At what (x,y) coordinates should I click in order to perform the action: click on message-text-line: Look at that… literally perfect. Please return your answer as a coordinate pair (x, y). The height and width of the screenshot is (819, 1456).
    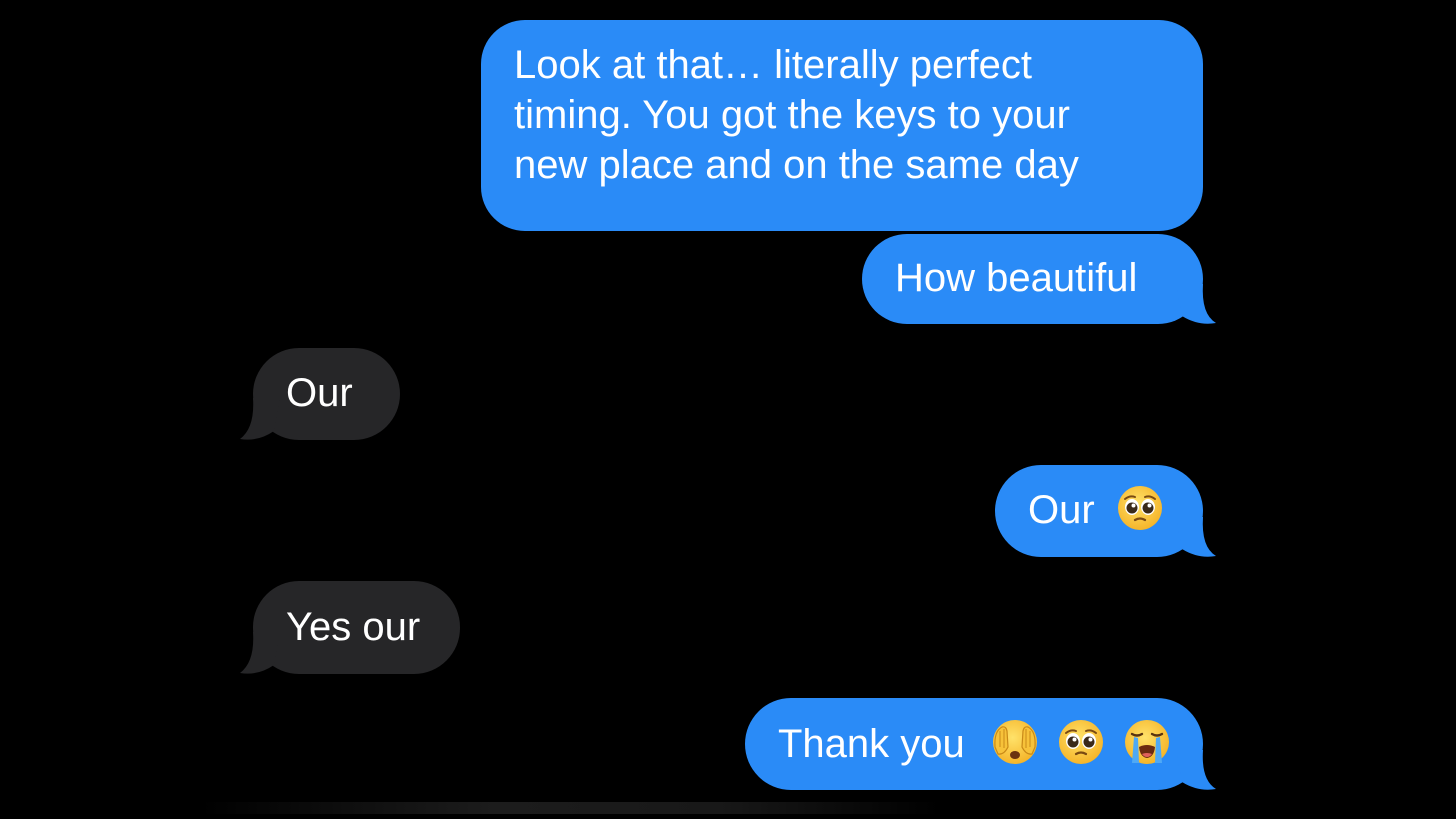
    Looking at the image, I should click on (773, 65).